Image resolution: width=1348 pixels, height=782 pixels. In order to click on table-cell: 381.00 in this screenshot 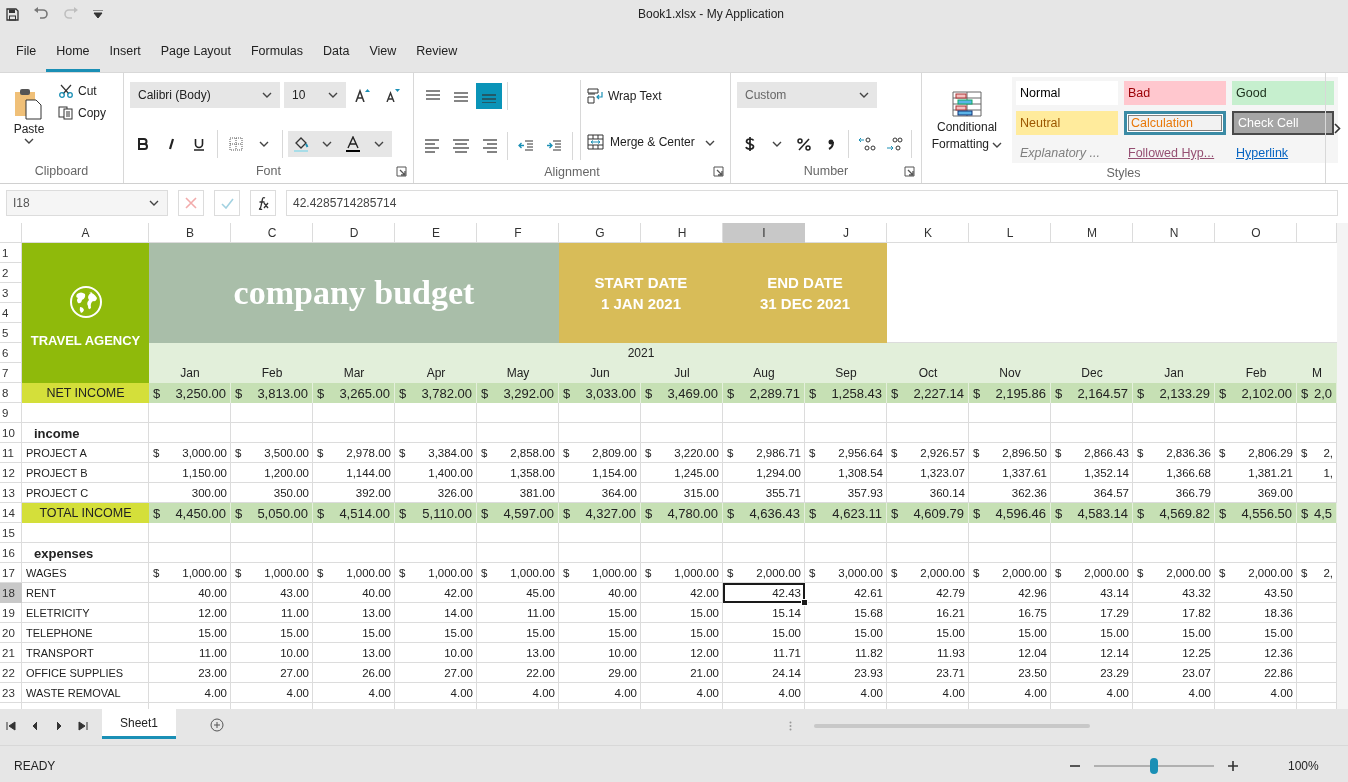, I will do `click(518, 493)`.